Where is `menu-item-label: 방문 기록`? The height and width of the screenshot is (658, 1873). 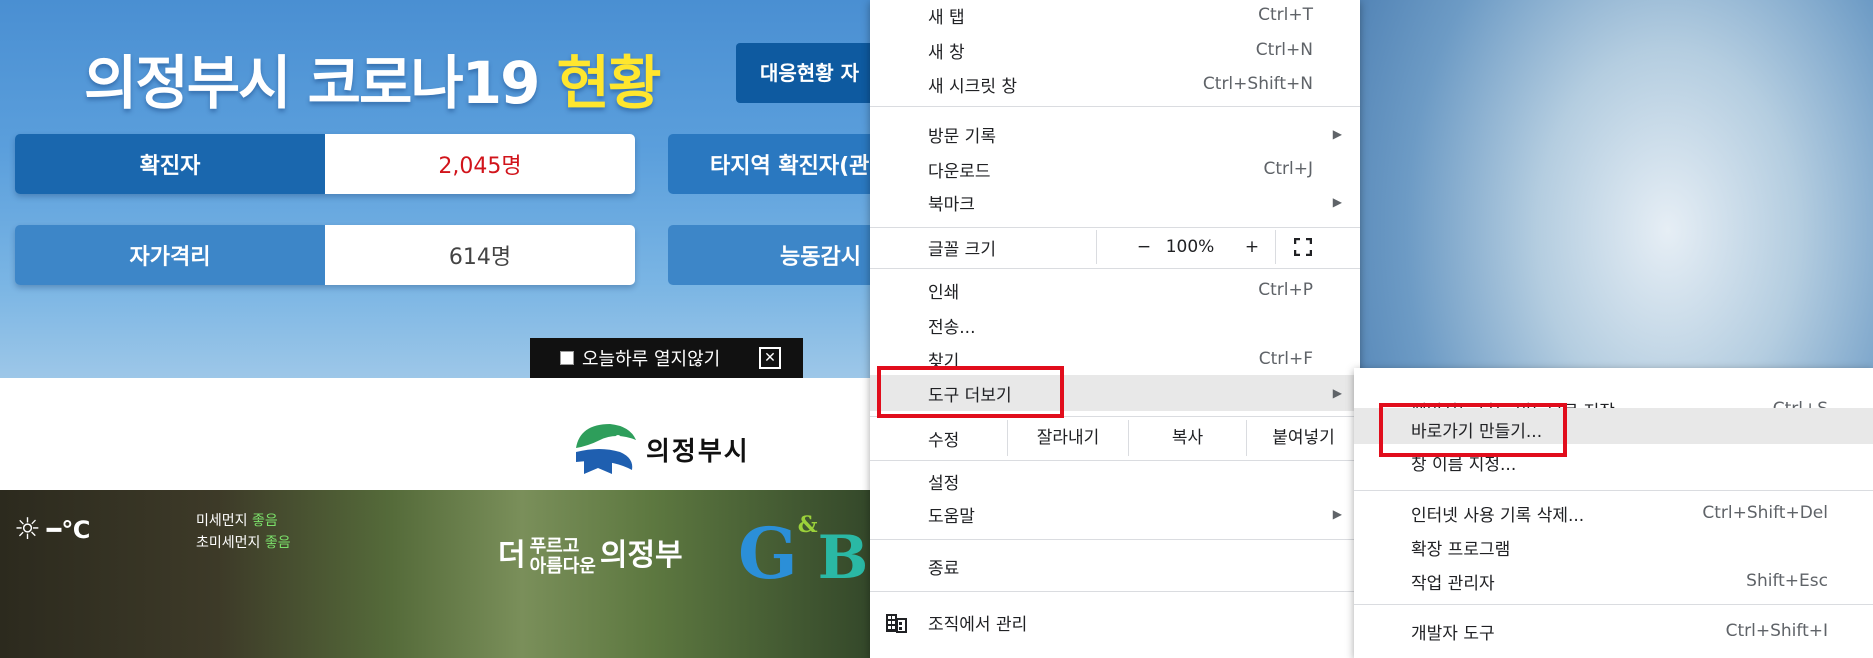
menu-item-label: 방문 기록 is located at coordinates (962, 136).